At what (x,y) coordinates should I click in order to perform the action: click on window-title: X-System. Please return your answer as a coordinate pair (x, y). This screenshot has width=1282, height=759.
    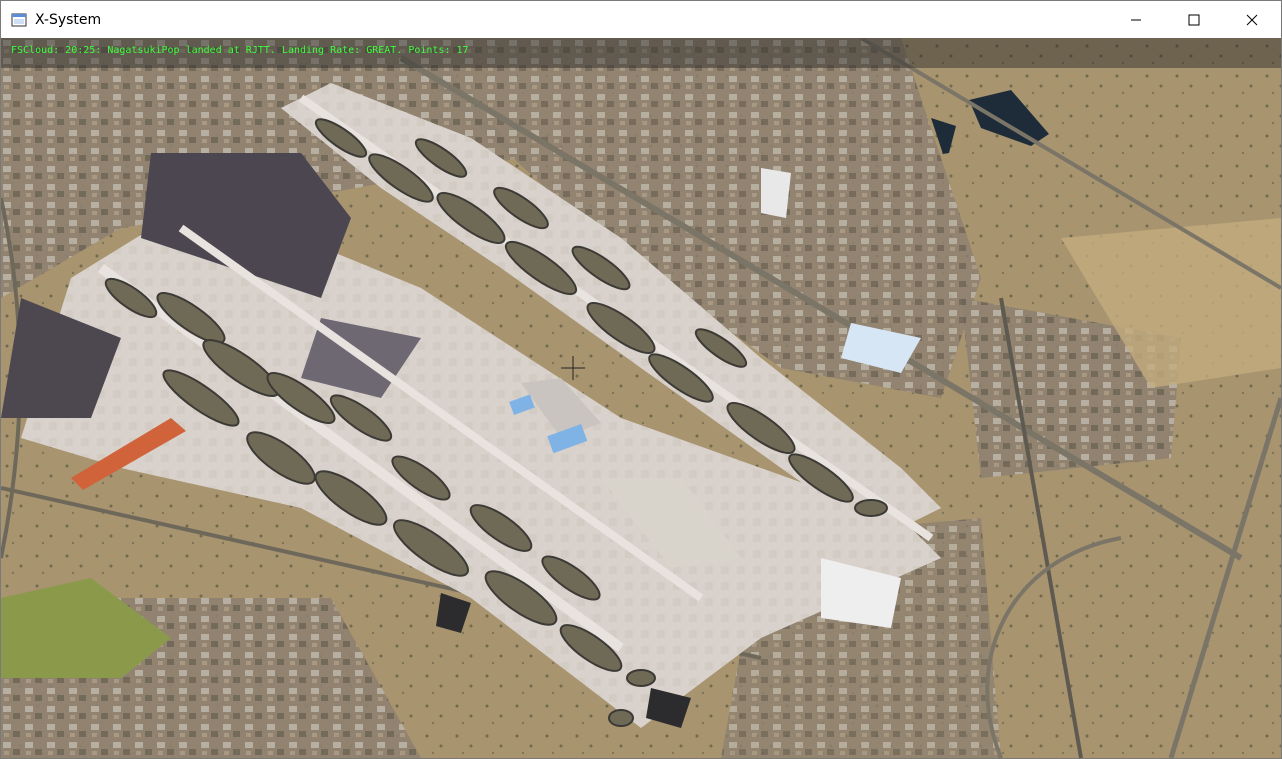
    Looking at the image, I should click on (68, 19).